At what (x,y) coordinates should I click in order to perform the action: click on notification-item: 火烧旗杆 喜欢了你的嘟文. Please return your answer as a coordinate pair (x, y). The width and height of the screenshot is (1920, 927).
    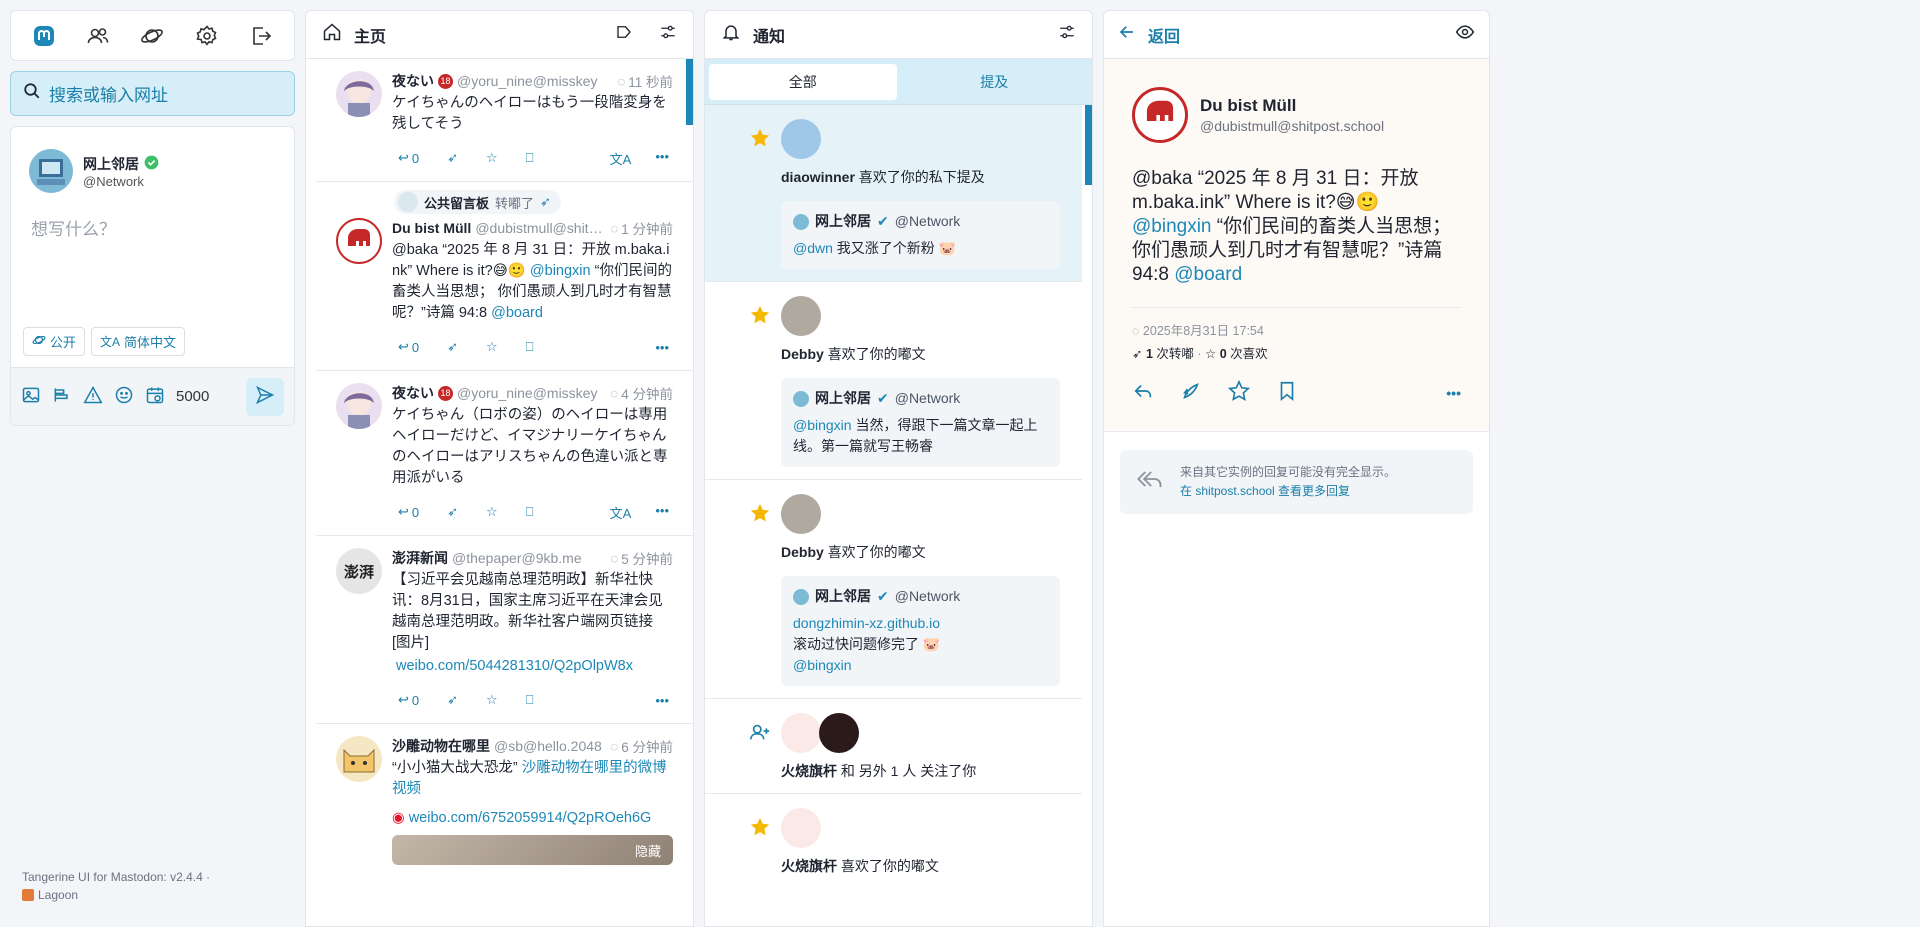
    Looking at the image, I should click on (893, 841).